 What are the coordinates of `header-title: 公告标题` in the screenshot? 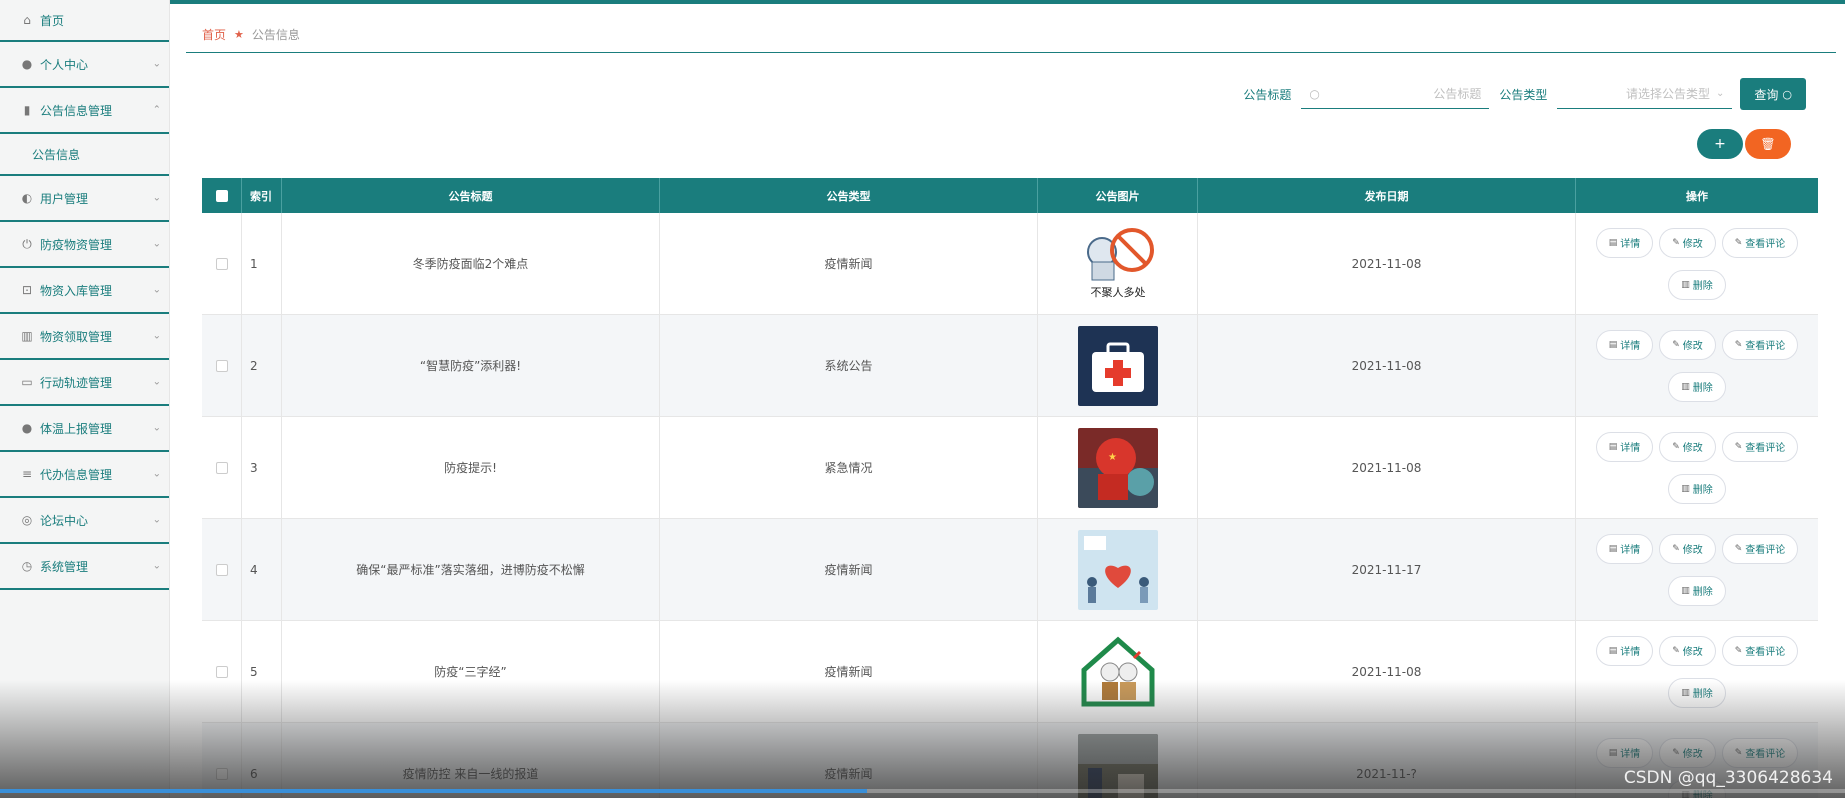 It's located at (471, 195).